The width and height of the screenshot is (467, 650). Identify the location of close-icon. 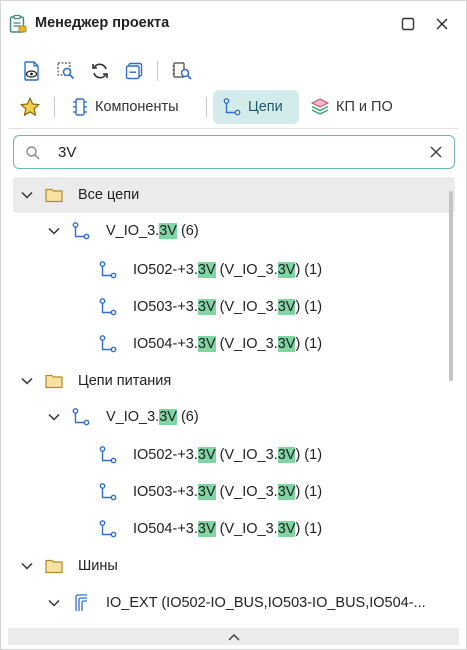
(442, 24).